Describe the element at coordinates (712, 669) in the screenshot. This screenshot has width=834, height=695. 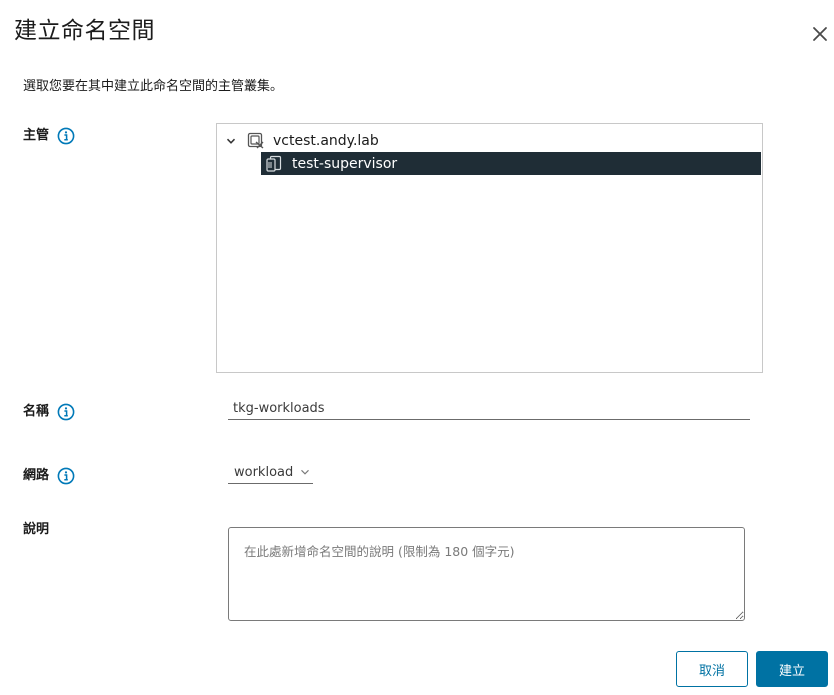
I see `cancel-button: 取消` at that location.